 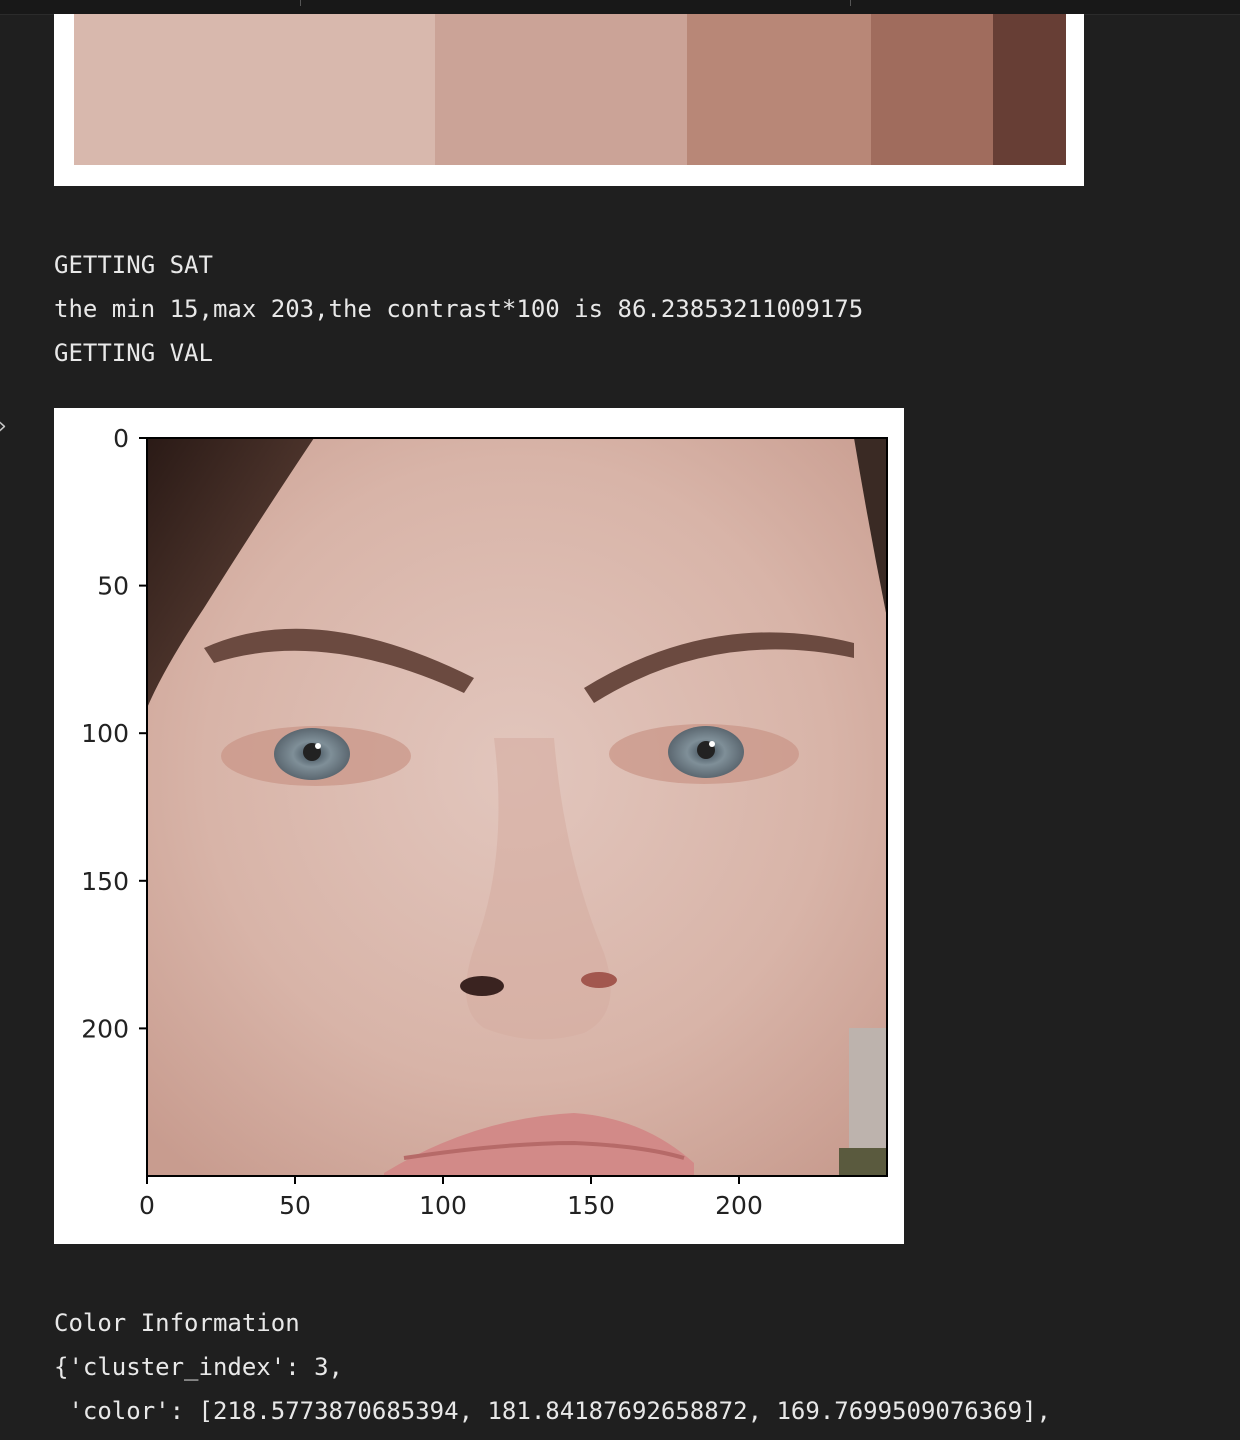 I want to click on output-line-val: GETTING VAL, so click(x=133, y=353).